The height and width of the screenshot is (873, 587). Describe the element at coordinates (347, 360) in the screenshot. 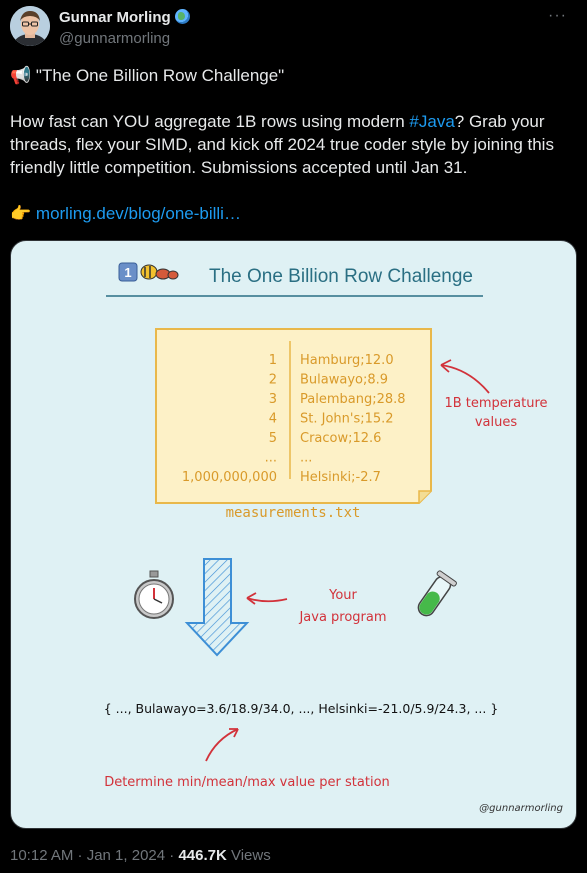

I see `row-value: Hamburg;12.0` at that location.